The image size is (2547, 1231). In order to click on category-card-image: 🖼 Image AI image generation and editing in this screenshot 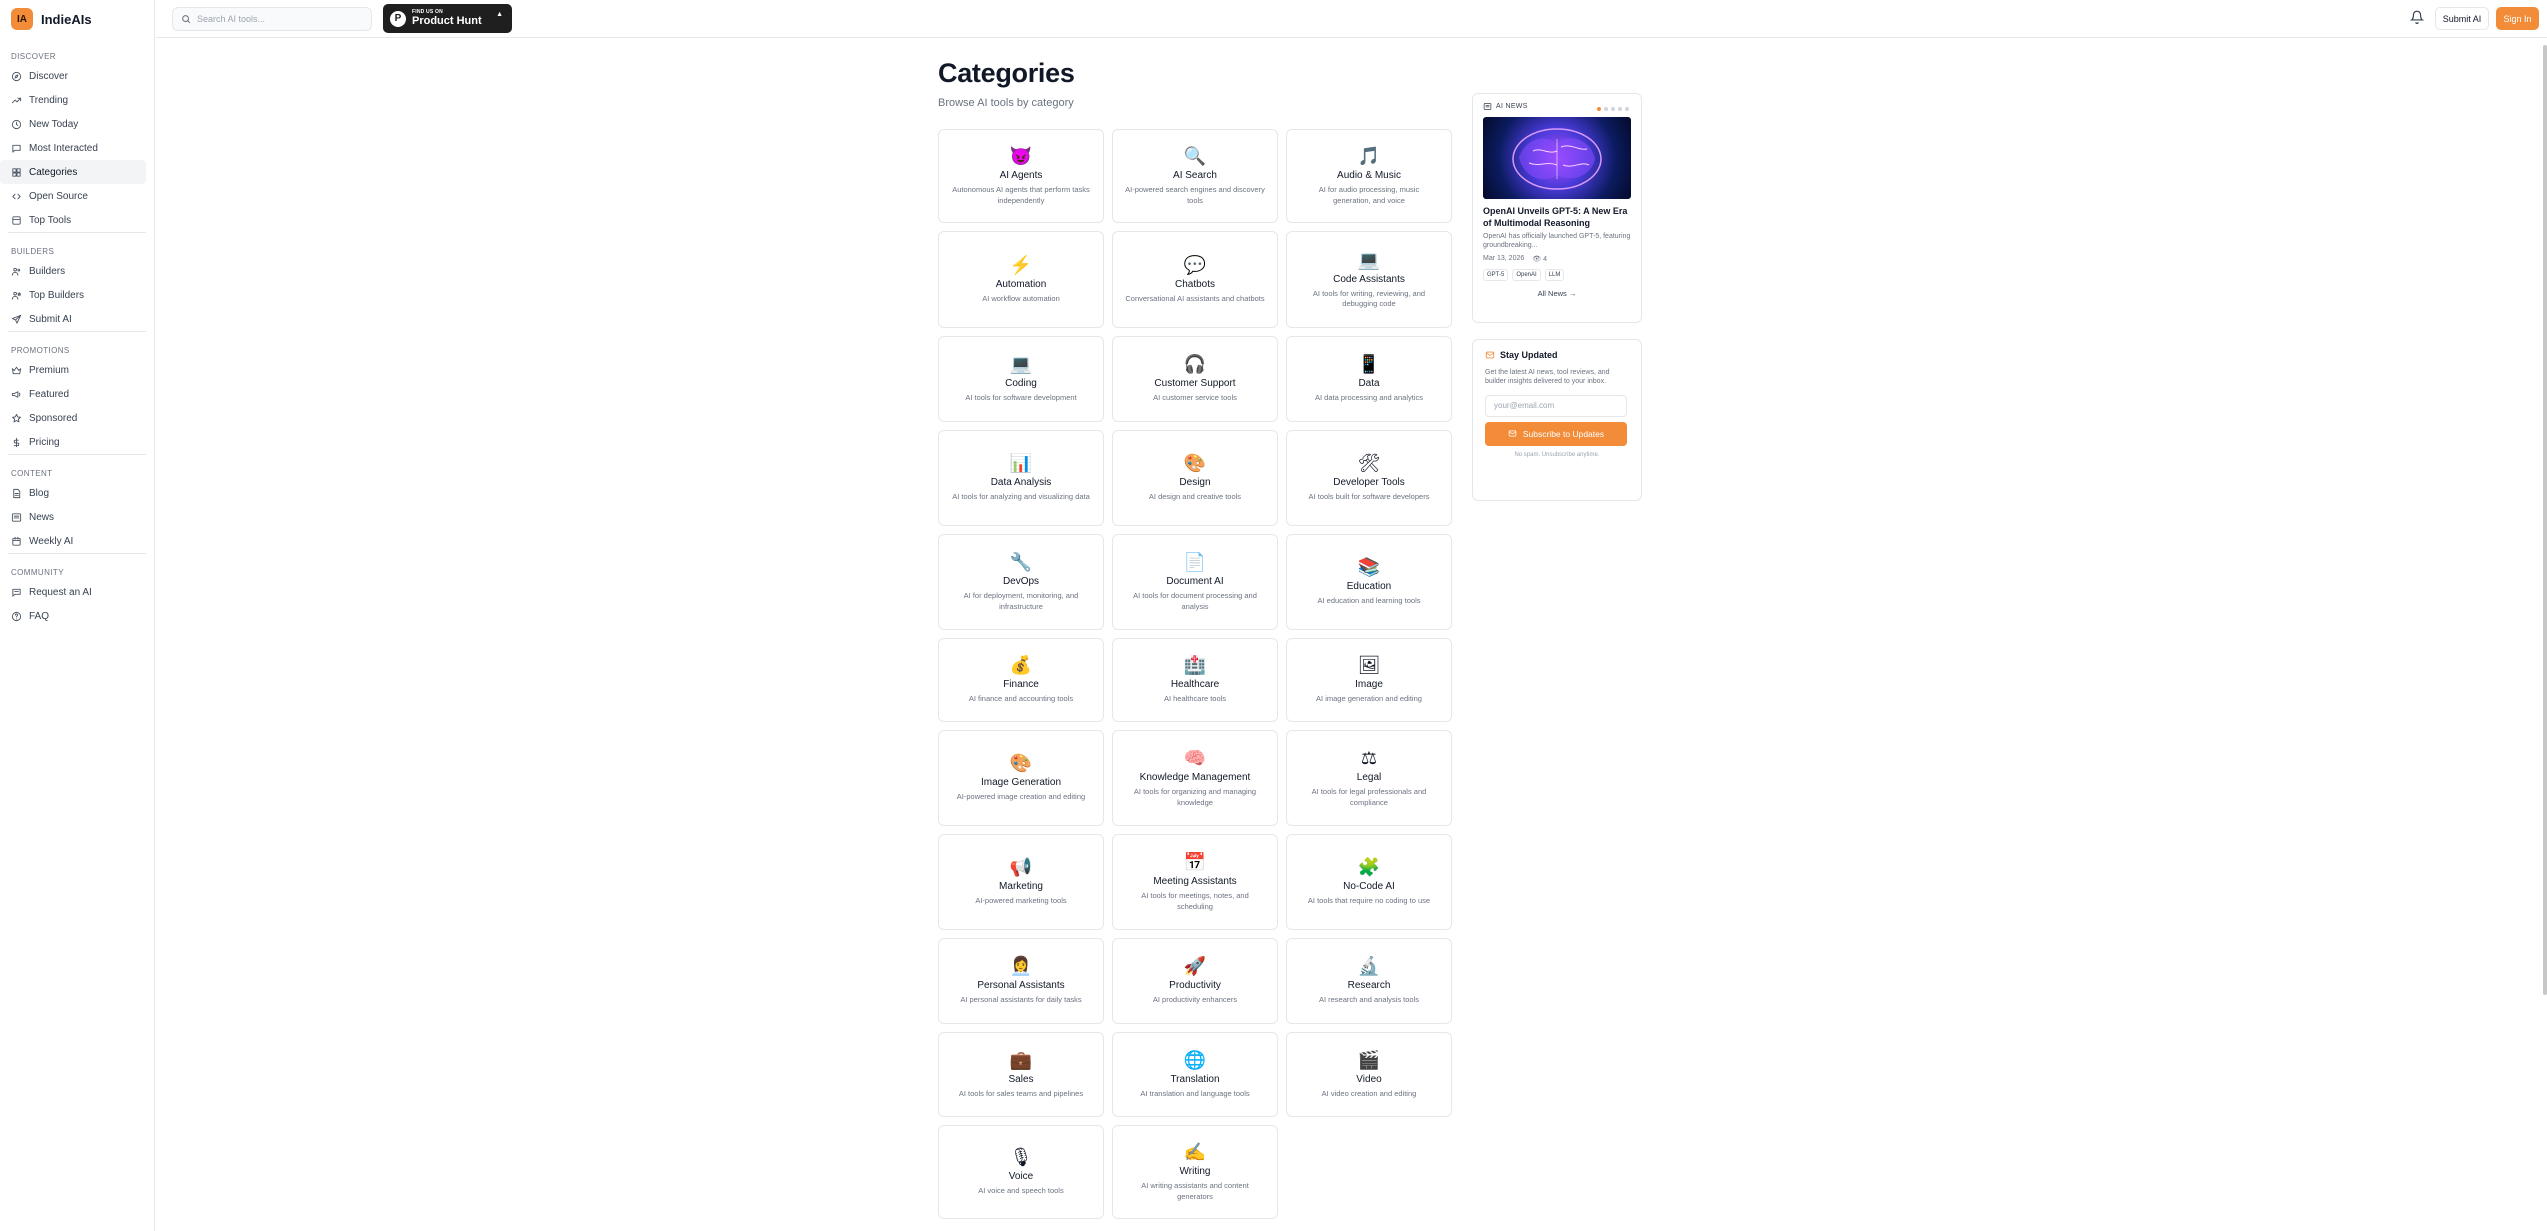, I will do `click(1369, 680)`.